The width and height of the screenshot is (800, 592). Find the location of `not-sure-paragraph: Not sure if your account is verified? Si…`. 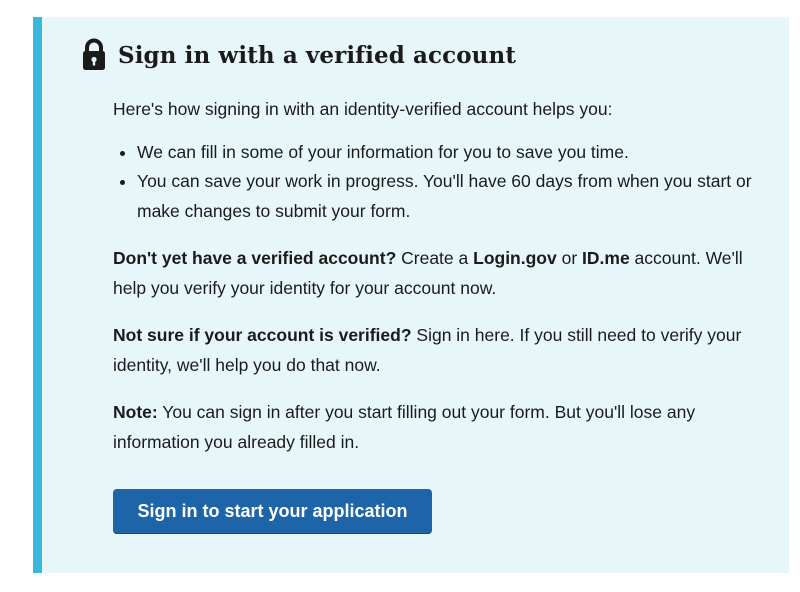

not-sure-paragraph: Not sure if your account is verified? Si… is located at coordinates (443, 350).